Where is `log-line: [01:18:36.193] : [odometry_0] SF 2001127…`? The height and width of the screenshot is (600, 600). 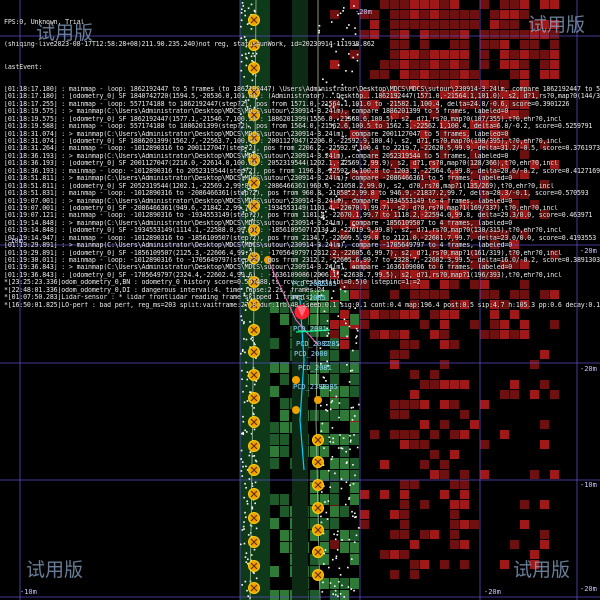 log-line: [01:18:36.193] : [odometry_0] SF 2001127… is located at coordinates (281, 164).